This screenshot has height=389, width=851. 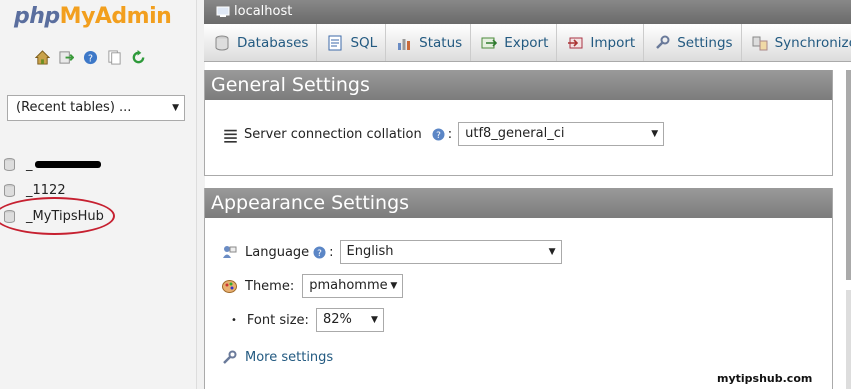 I want to click on logo-text-php: php, so click(x=37, y=16).